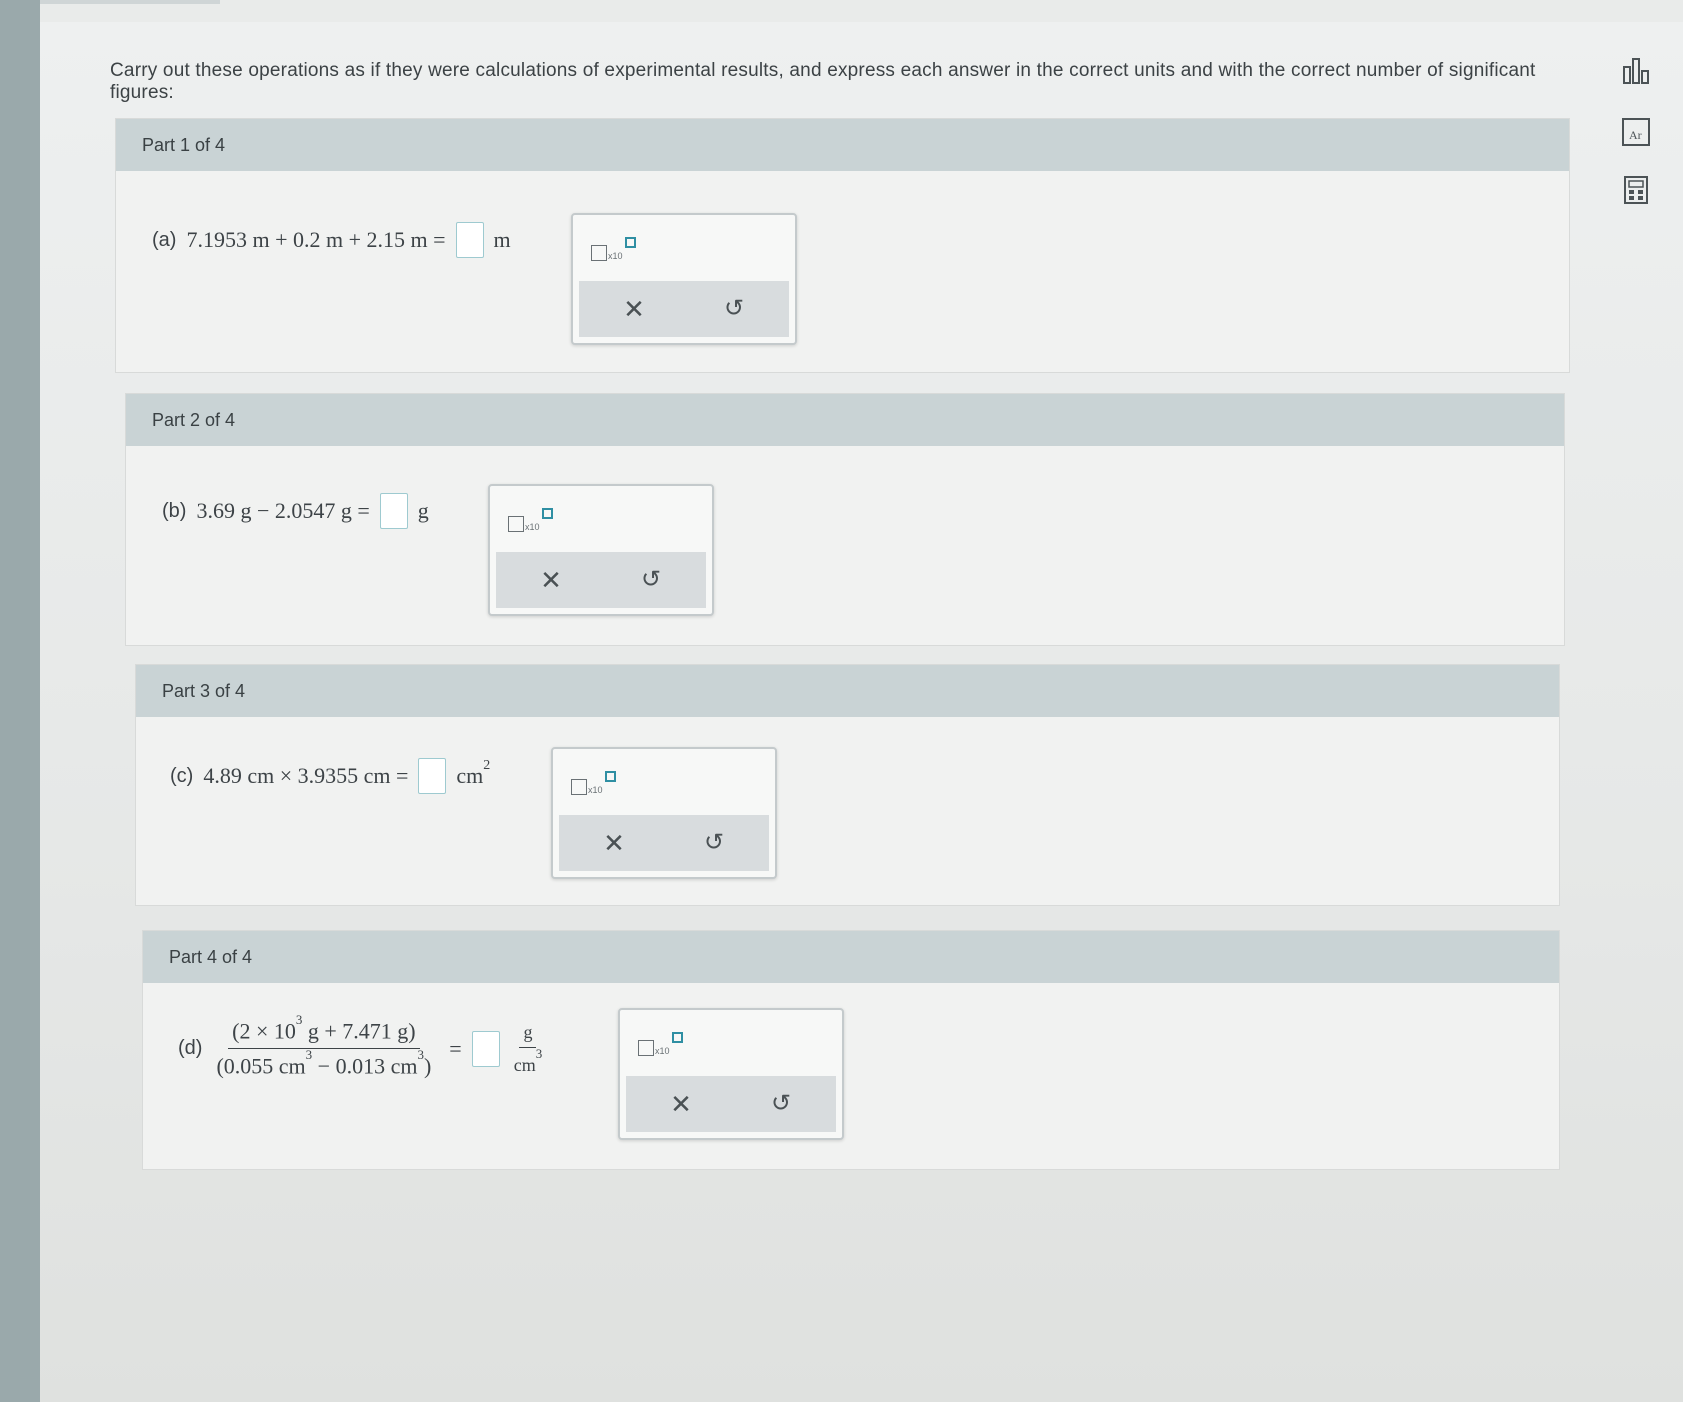 This screenshot has height=1402, width=1683. I want to click on question-a: (a) 7.1953 m + 0.2 m + 2.15 m = m, so click(331, 240).